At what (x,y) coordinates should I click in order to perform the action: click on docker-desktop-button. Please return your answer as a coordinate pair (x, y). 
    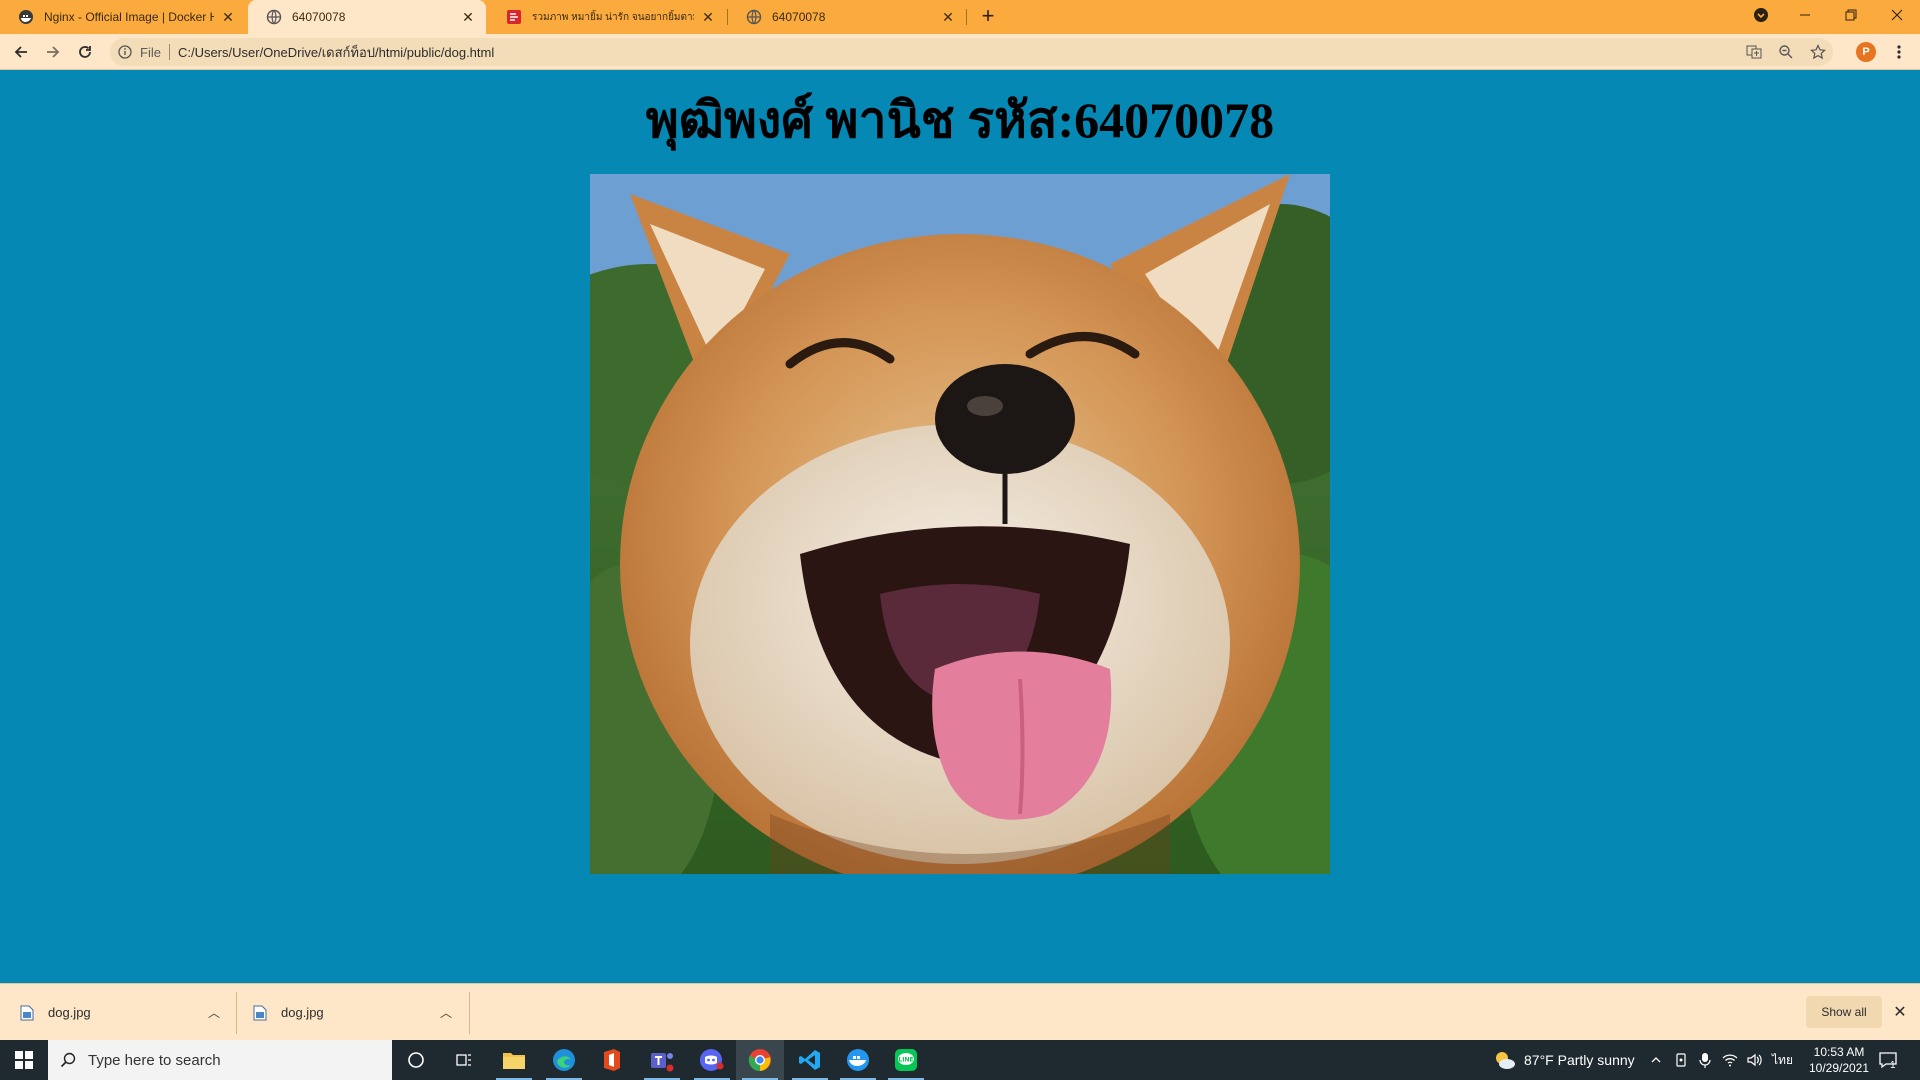
    Looking at the image, I should click on (858, 1060).